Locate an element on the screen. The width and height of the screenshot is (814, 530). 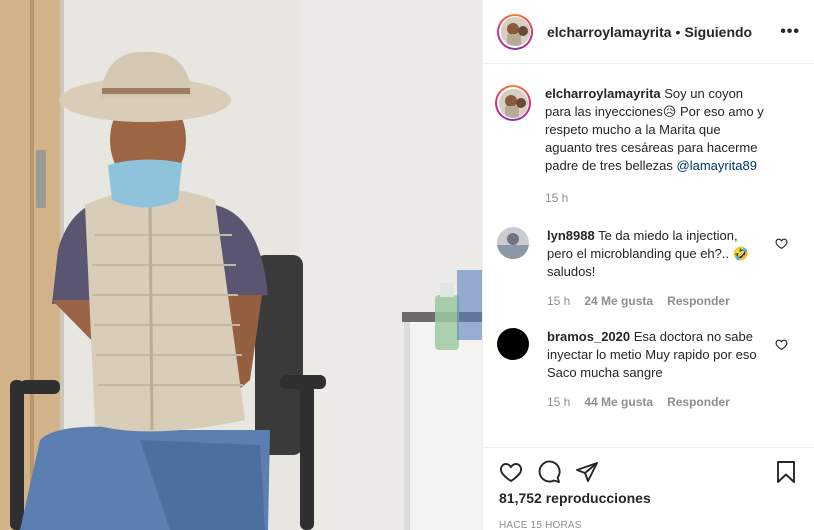
caption-time: 15 h is located at coordinates (557, 198).